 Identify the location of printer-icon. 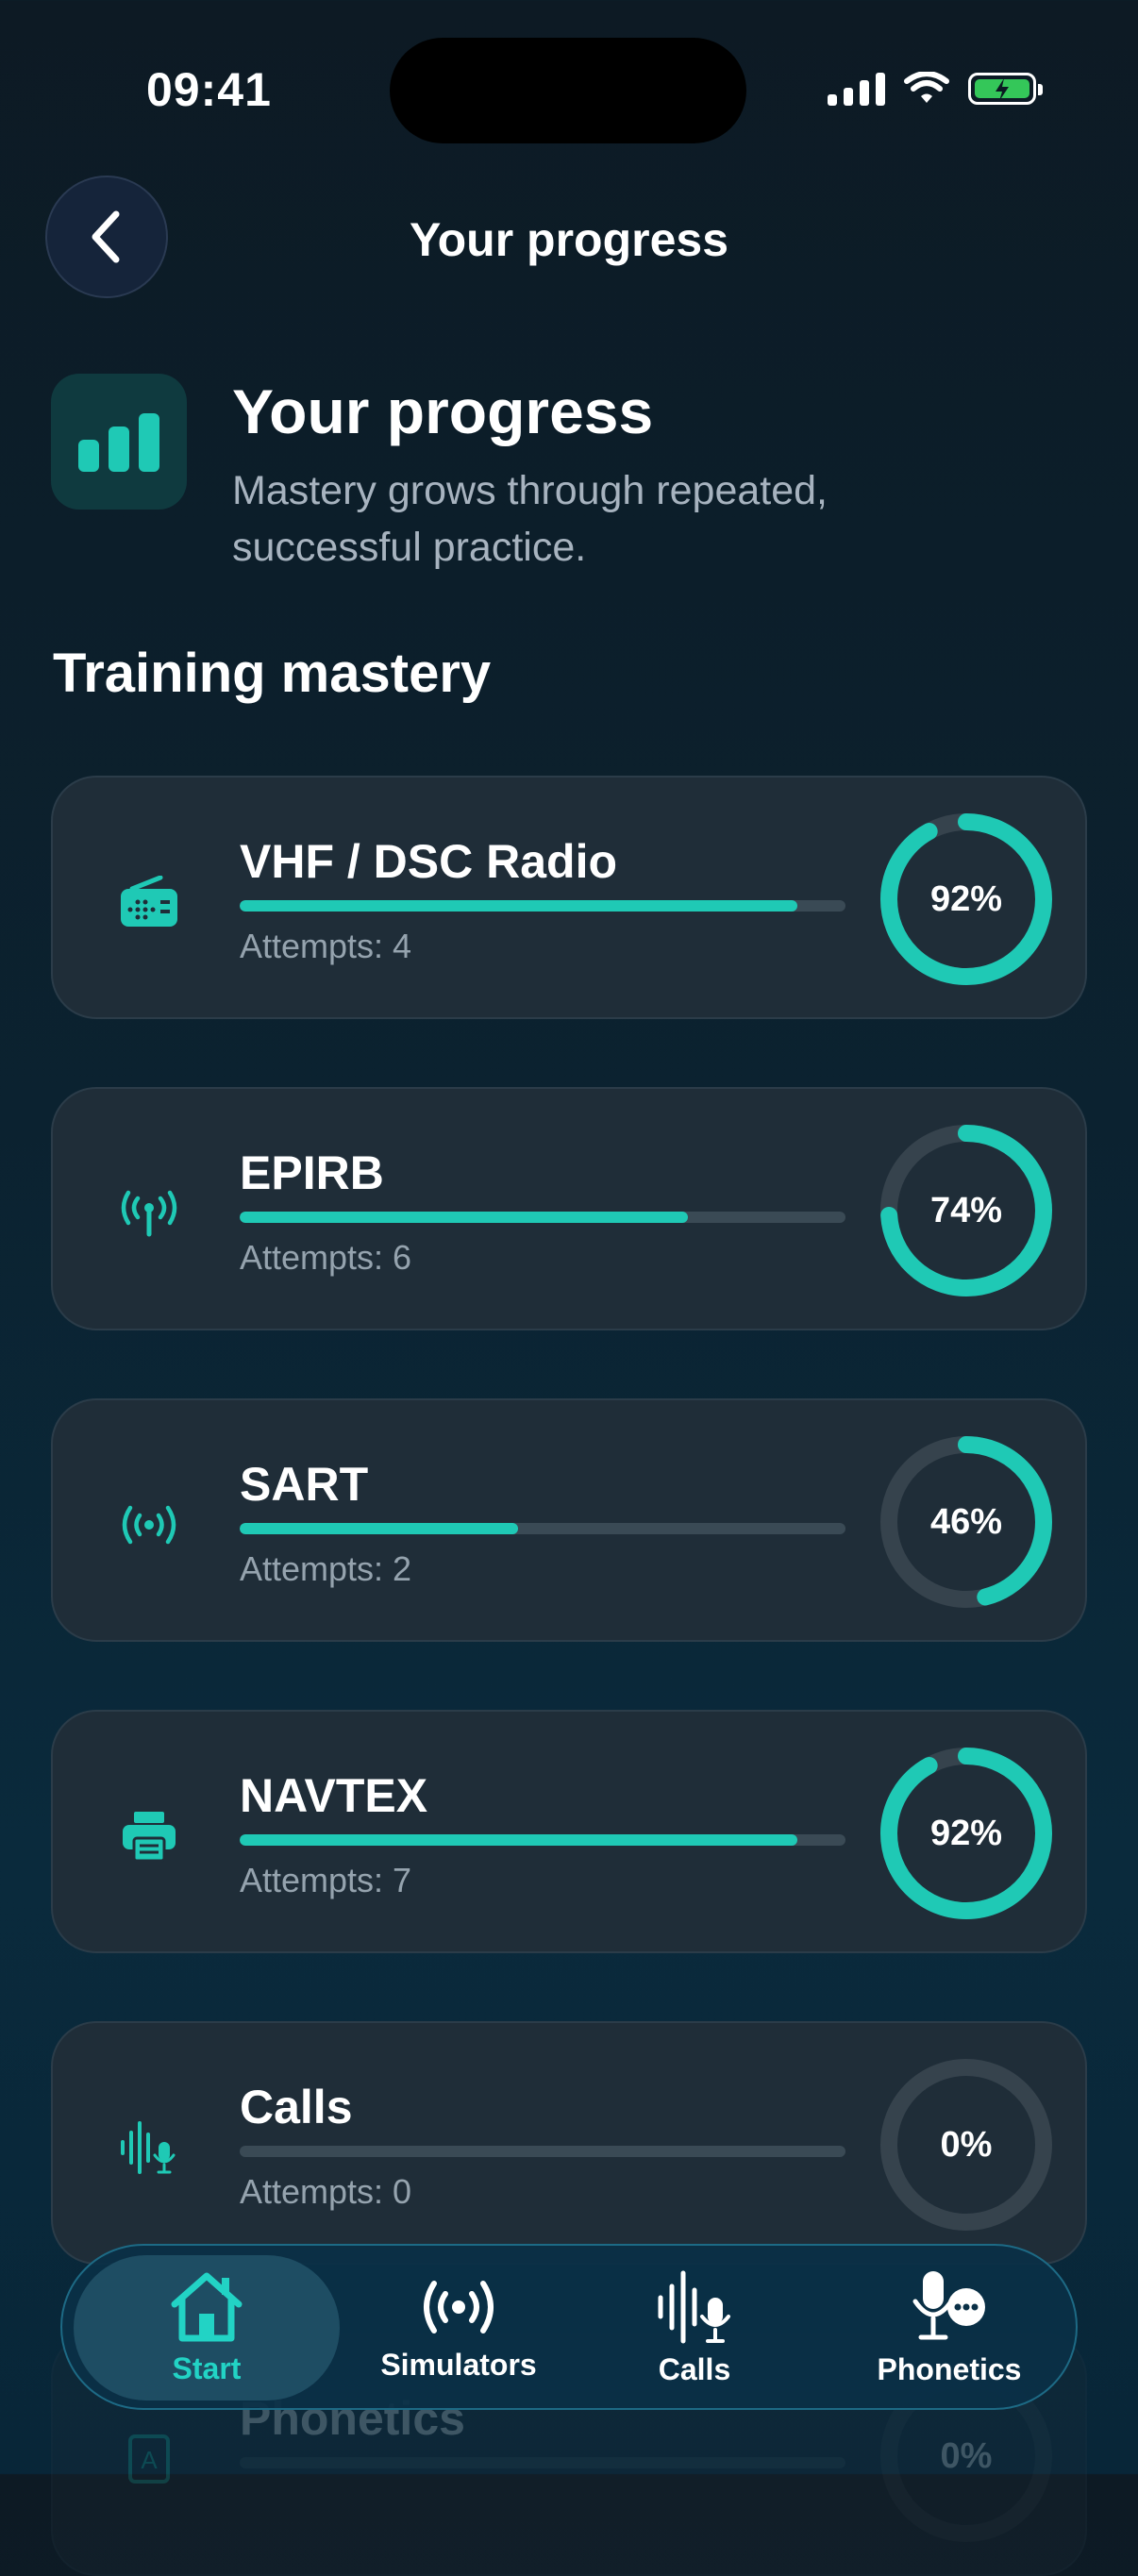
(149, 1836).